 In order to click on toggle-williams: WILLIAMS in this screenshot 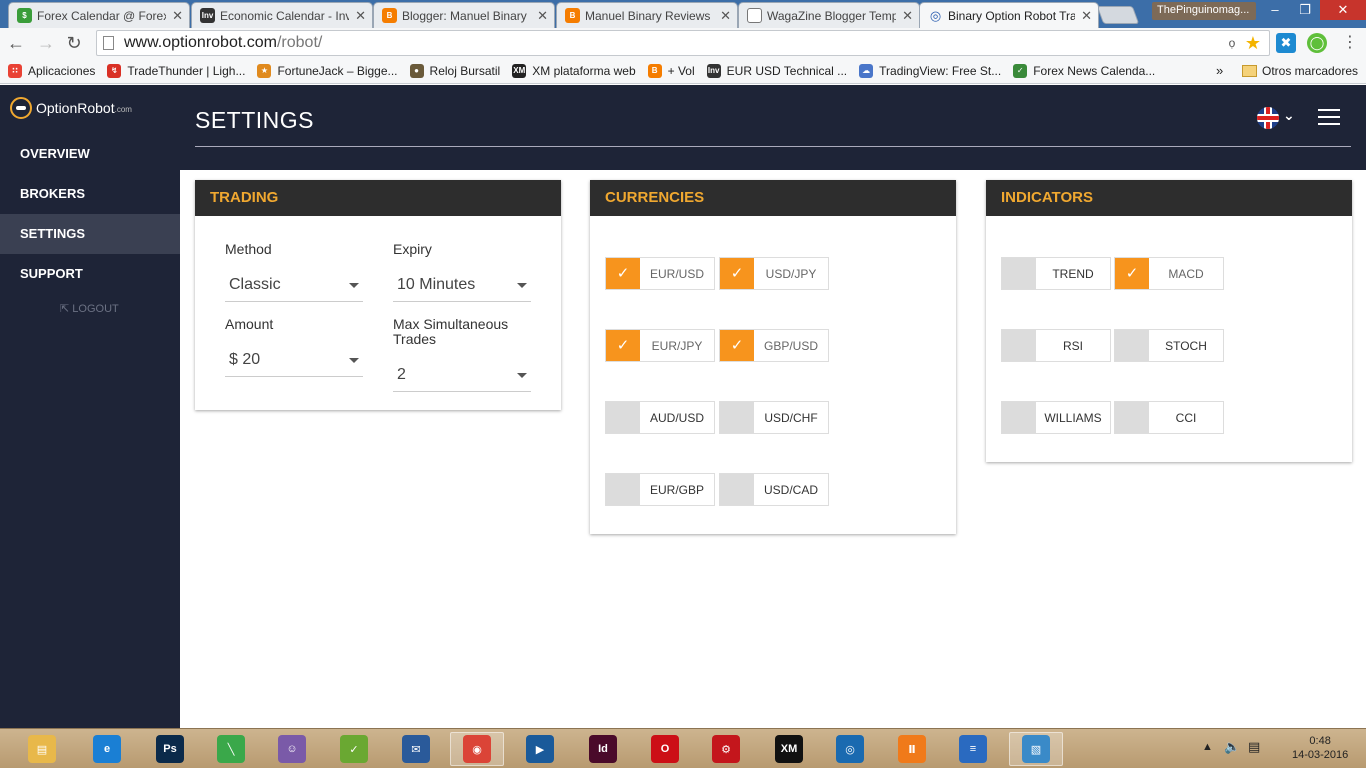, I will do `click(1056, 417)`.